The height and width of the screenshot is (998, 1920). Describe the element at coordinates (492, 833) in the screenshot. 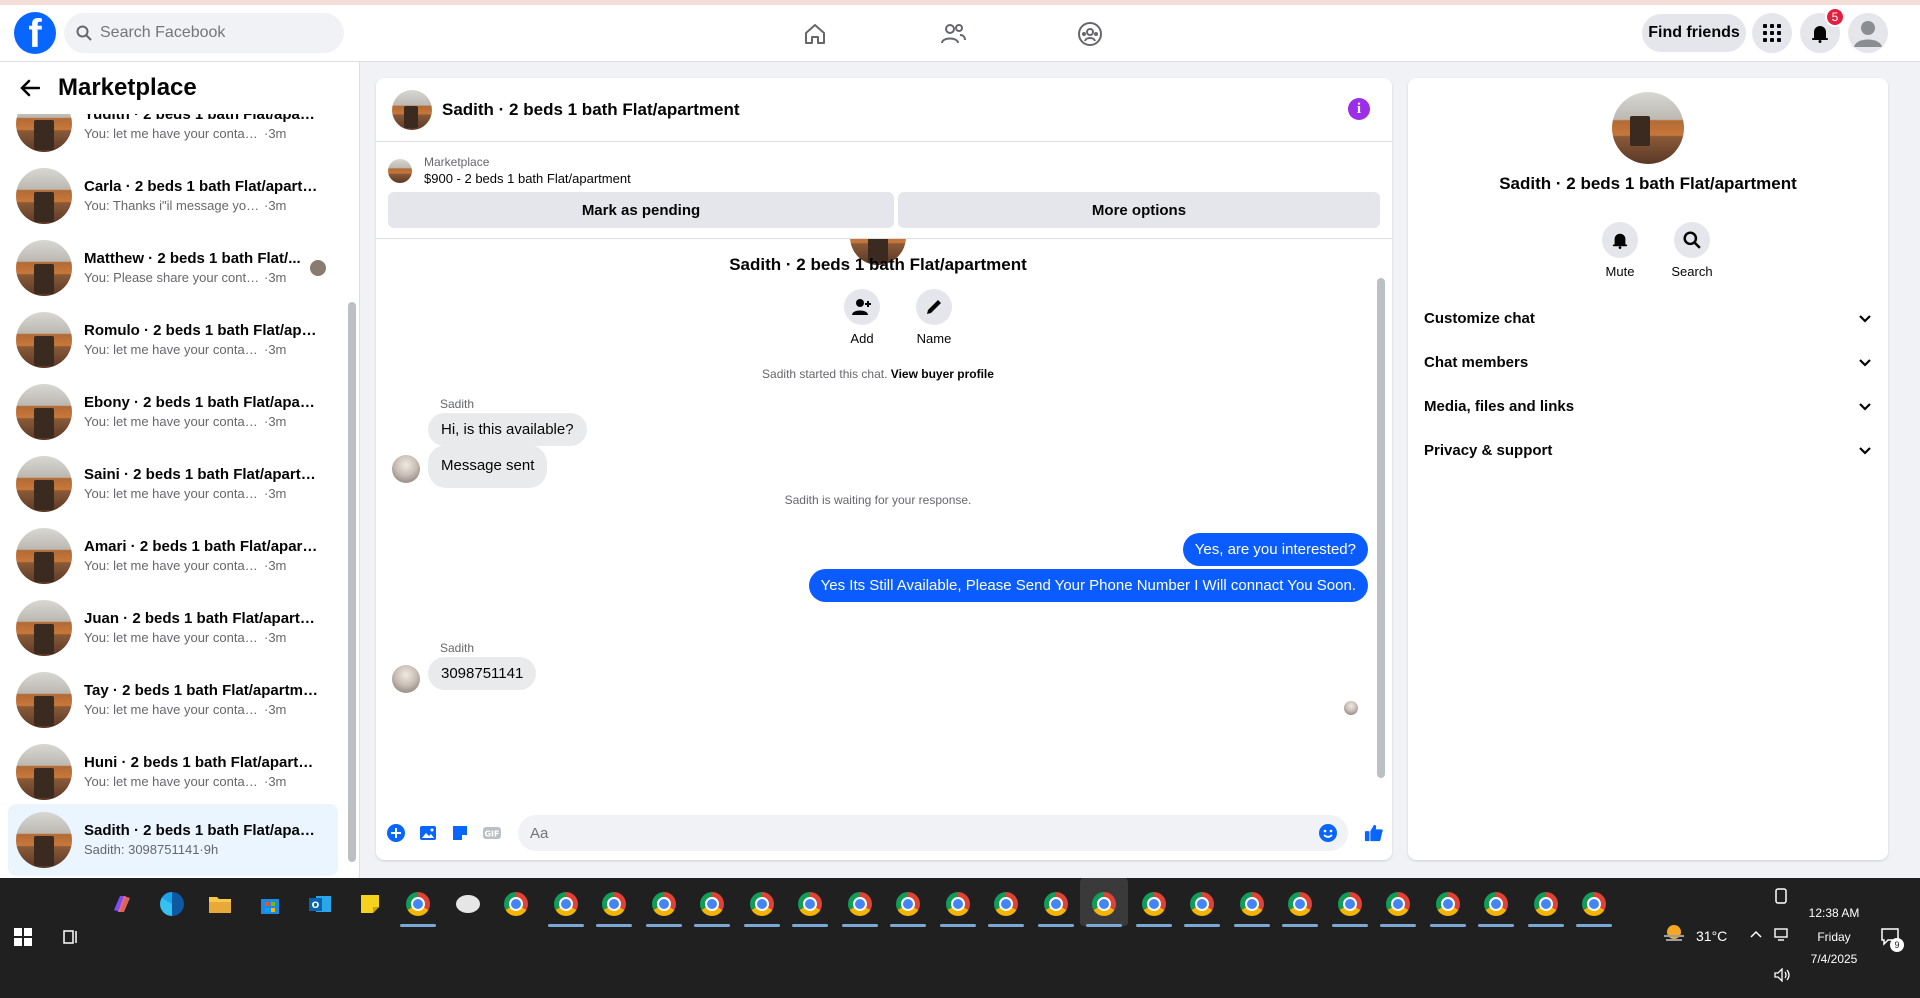

I see `gif-icon: GIF` at that location.